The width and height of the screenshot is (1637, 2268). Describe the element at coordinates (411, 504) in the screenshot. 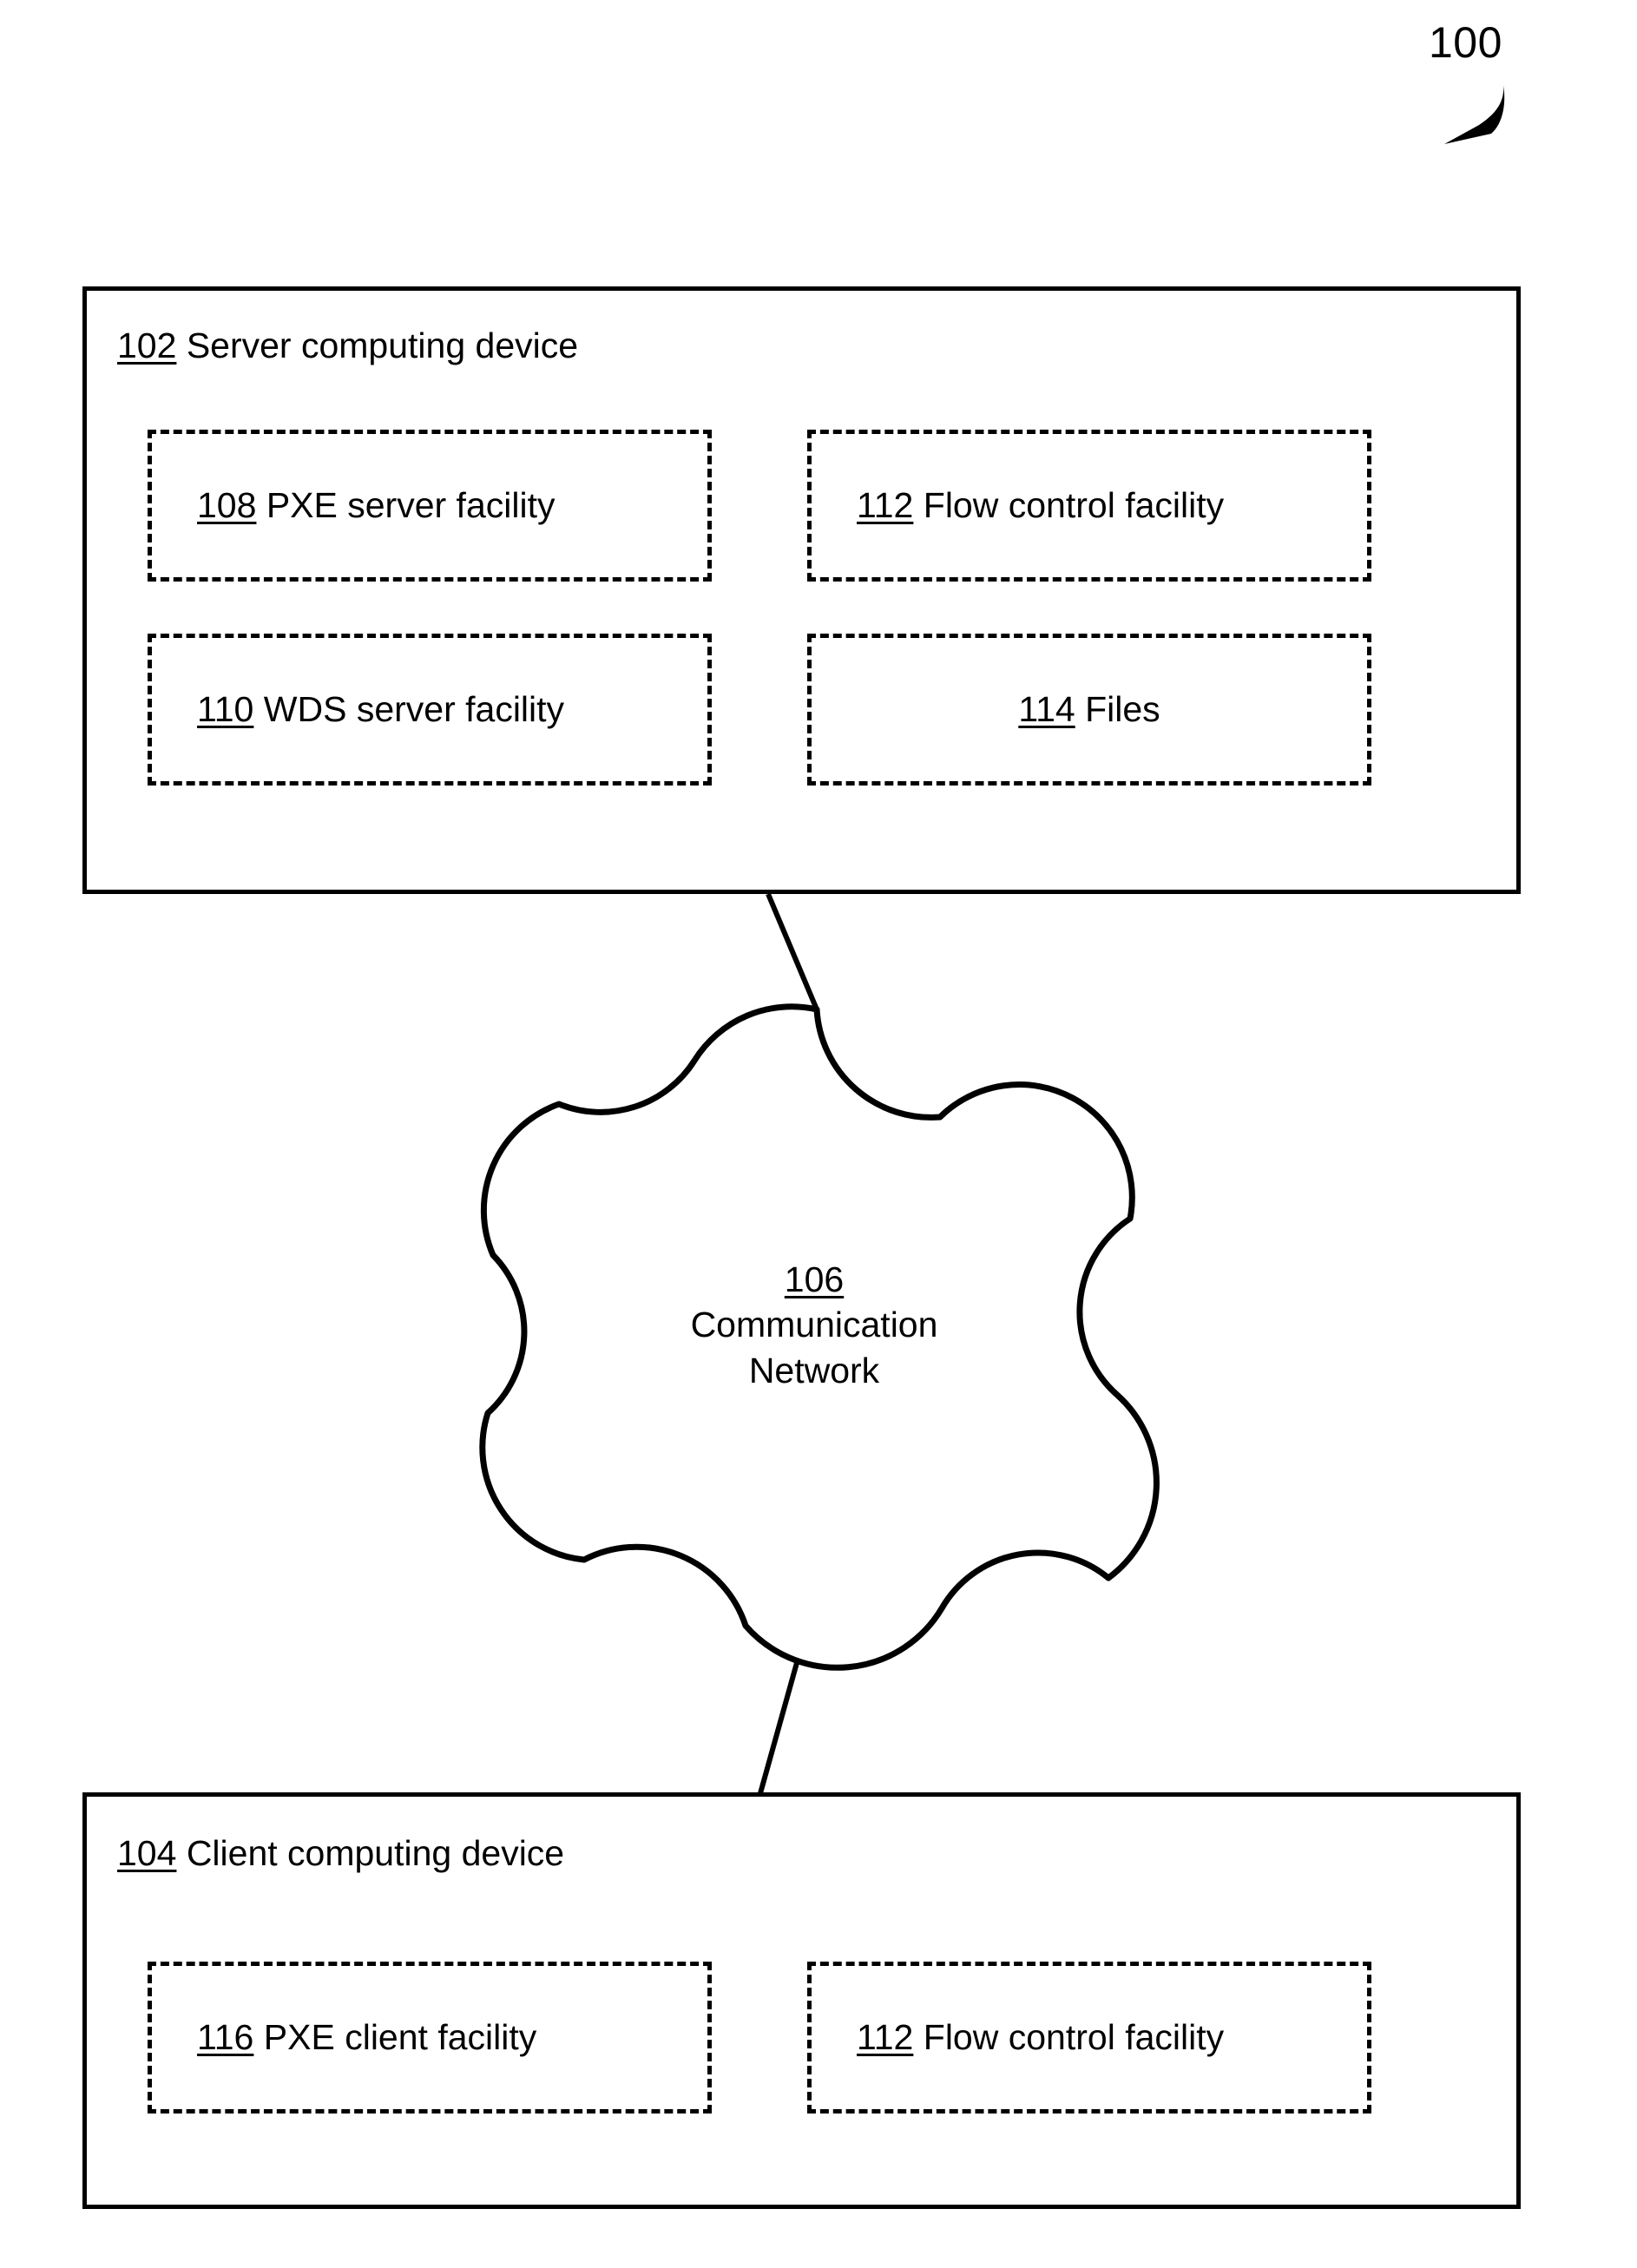

I see `facility-pxe-server-text: PXE server facility` at that location.